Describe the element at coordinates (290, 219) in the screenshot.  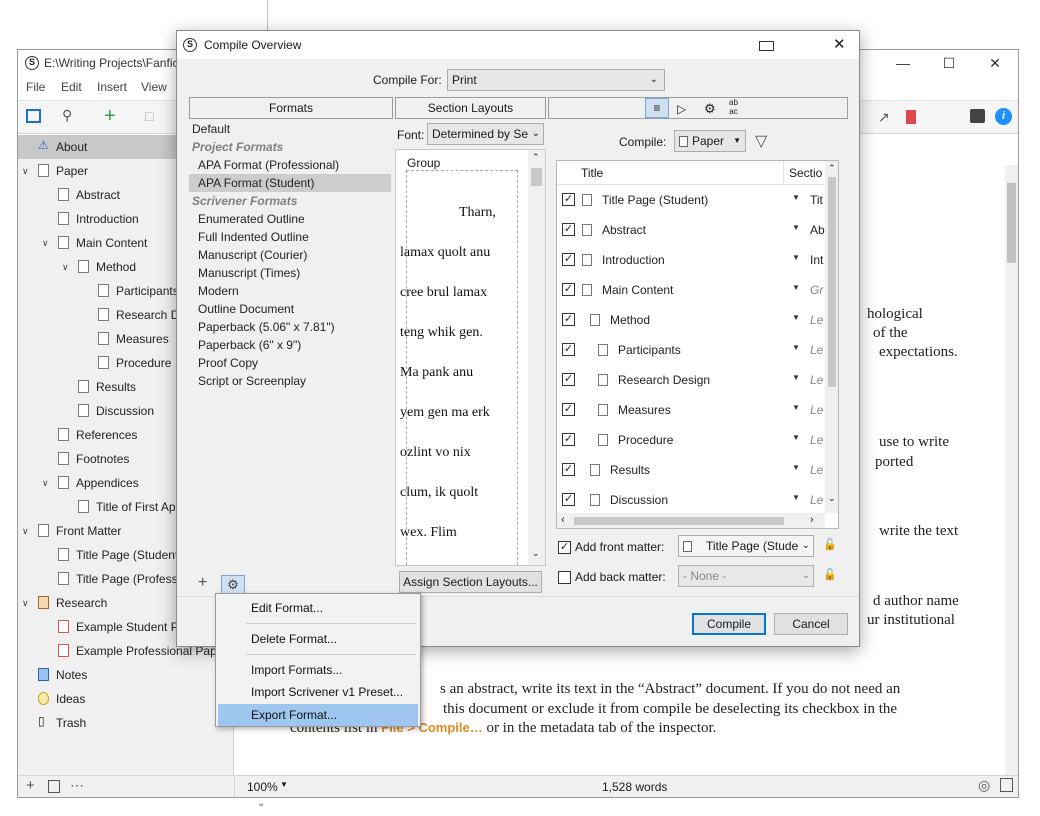
I see `format-item: Enumerated Outline` at that location.